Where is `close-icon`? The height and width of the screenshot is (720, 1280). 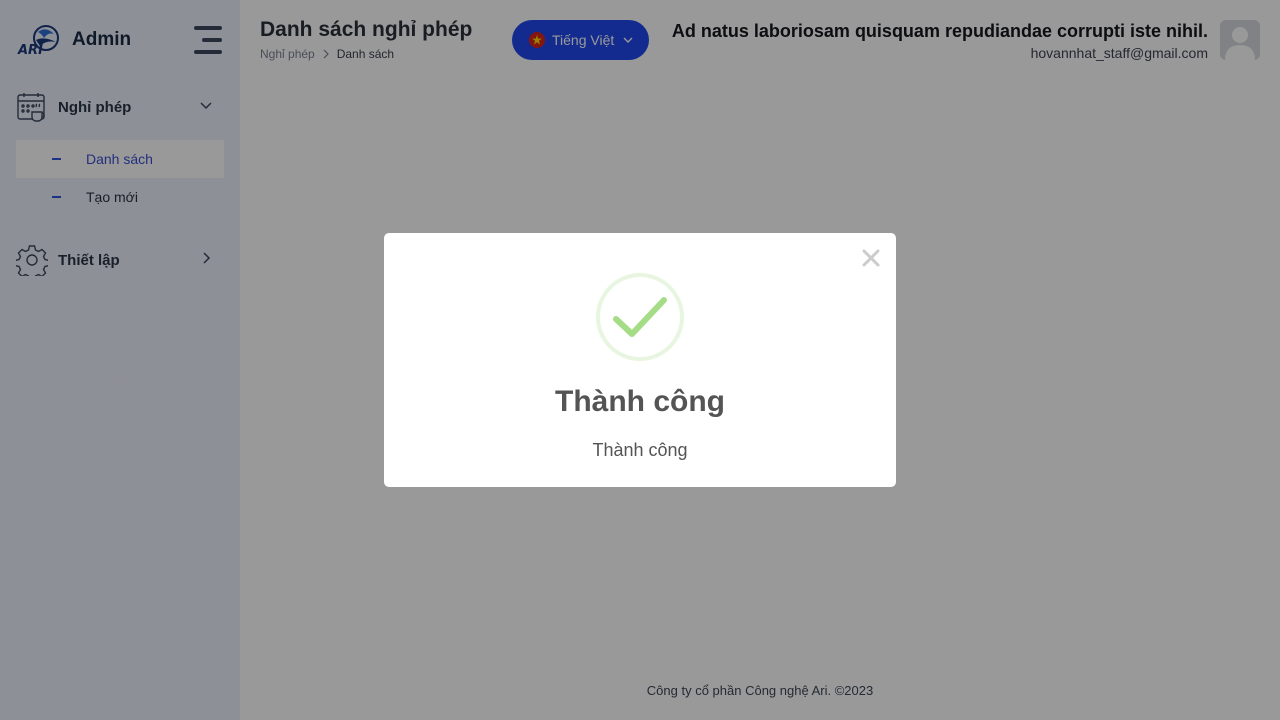
close-icon is located at coordinates (871, 258).